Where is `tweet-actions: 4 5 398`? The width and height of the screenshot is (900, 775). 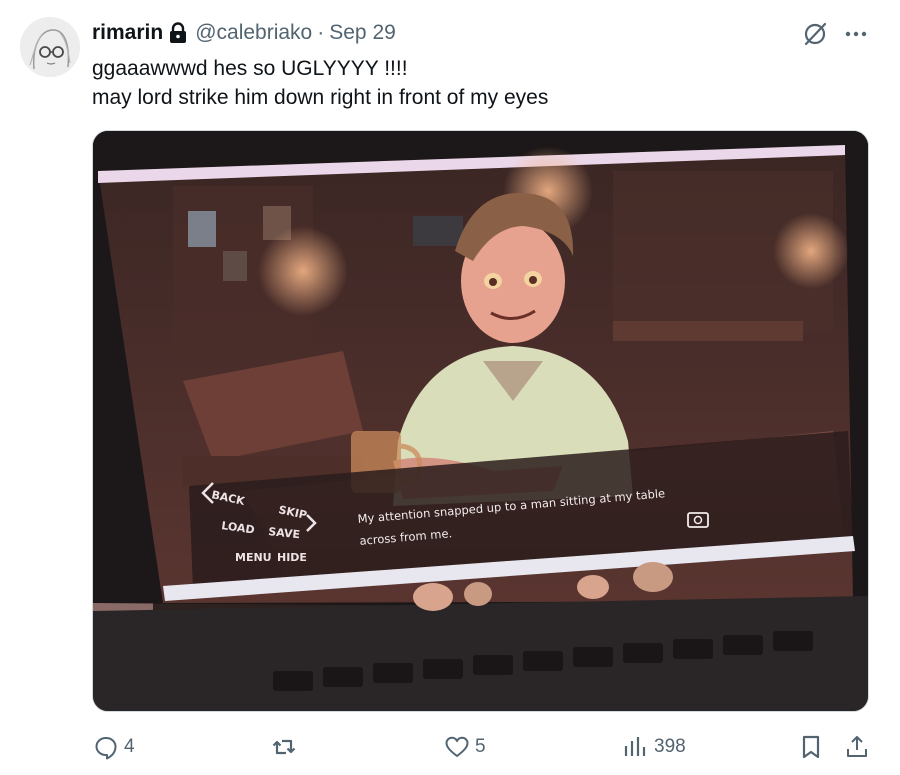 tweet-actions: 4 5 398 is located at coordinates (450, 747).